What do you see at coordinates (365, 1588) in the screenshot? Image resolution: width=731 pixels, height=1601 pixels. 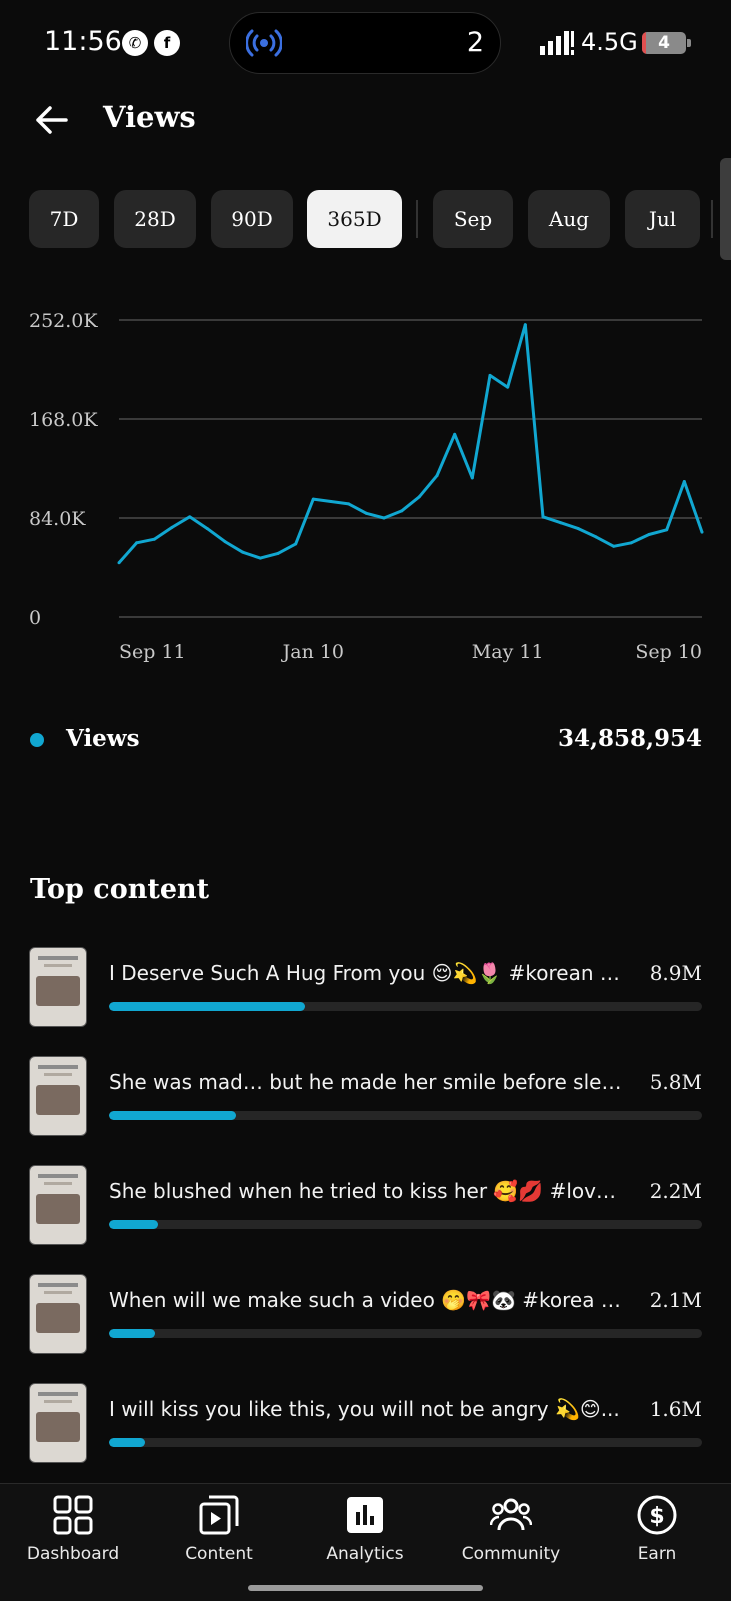 I see `home-indicator` at bounding box center [365, 1588].